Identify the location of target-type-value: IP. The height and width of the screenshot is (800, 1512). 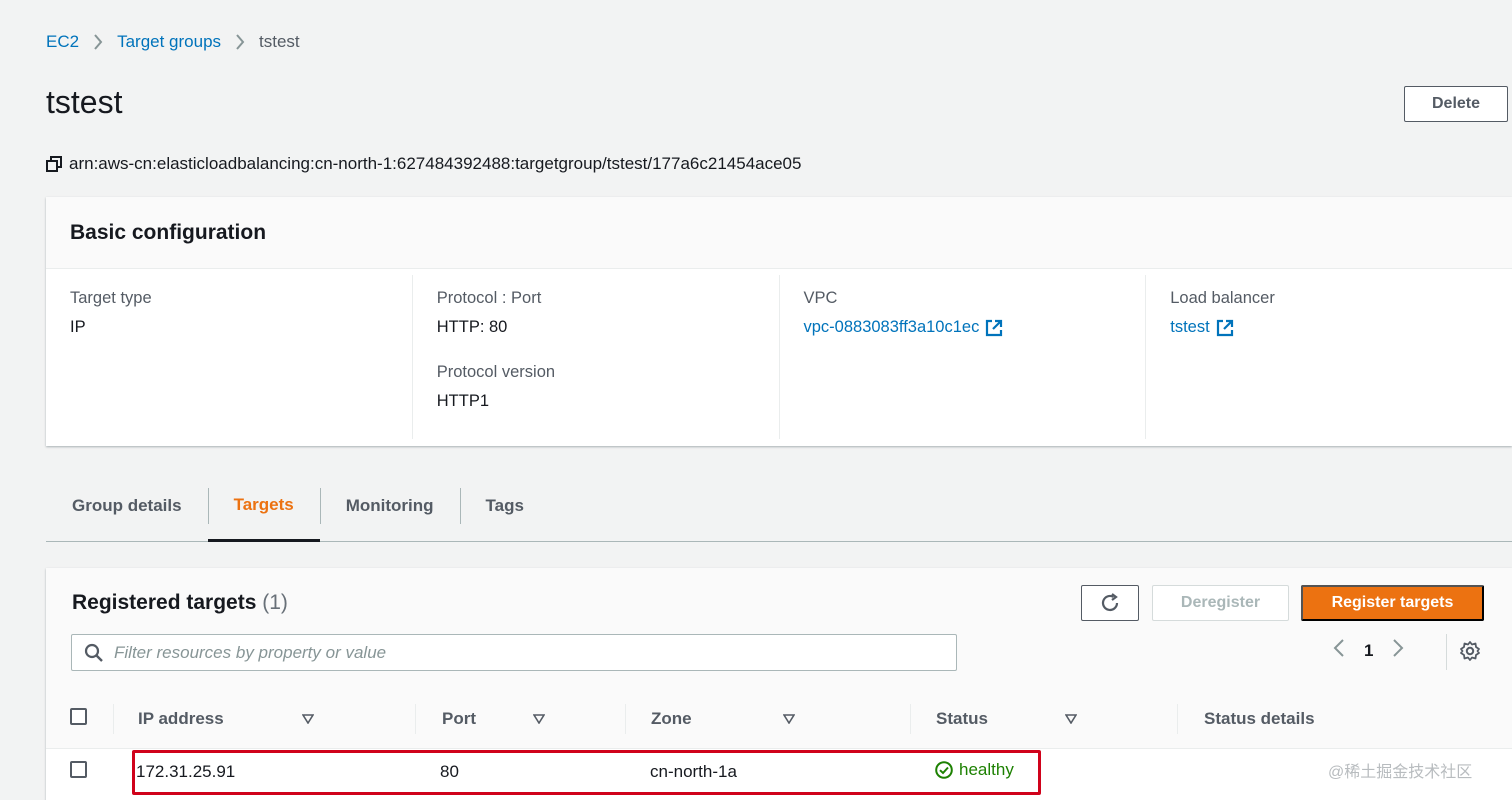
(78, 327).